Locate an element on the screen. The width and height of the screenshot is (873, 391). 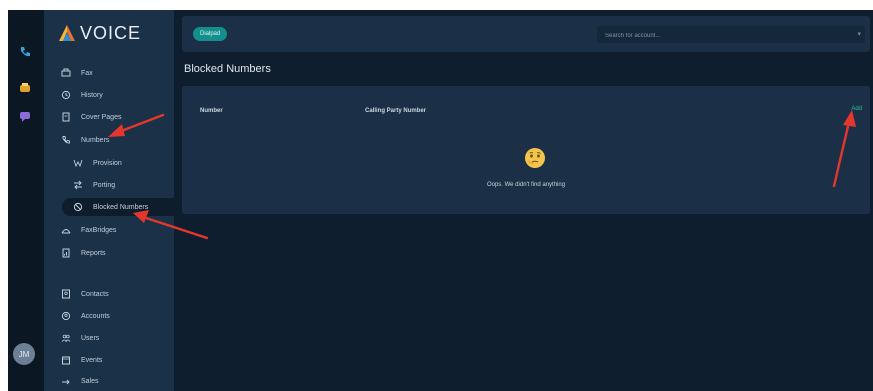
top-bar: Dialpad ▾ is located at coordinates (526, 34).